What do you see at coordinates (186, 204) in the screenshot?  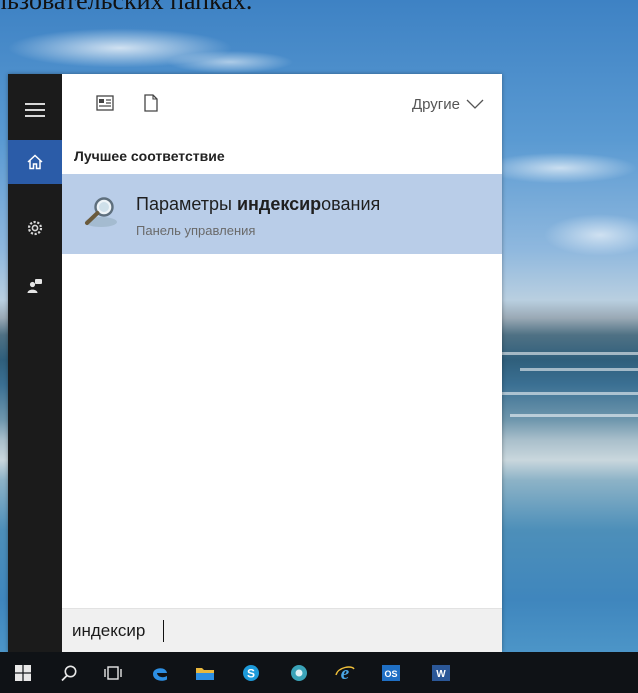 I see `result-title-prefix: Параметры` at bounding box center [186, 204].